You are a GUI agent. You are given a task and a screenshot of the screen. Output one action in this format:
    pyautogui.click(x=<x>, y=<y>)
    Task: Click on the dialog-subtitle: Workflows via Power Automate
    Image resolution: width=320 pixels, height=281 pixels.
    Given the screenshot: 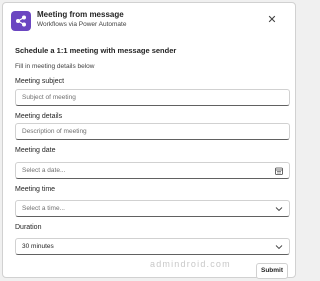 What is the action you would take?
    pyautogui.click(x=82, y=24)
    